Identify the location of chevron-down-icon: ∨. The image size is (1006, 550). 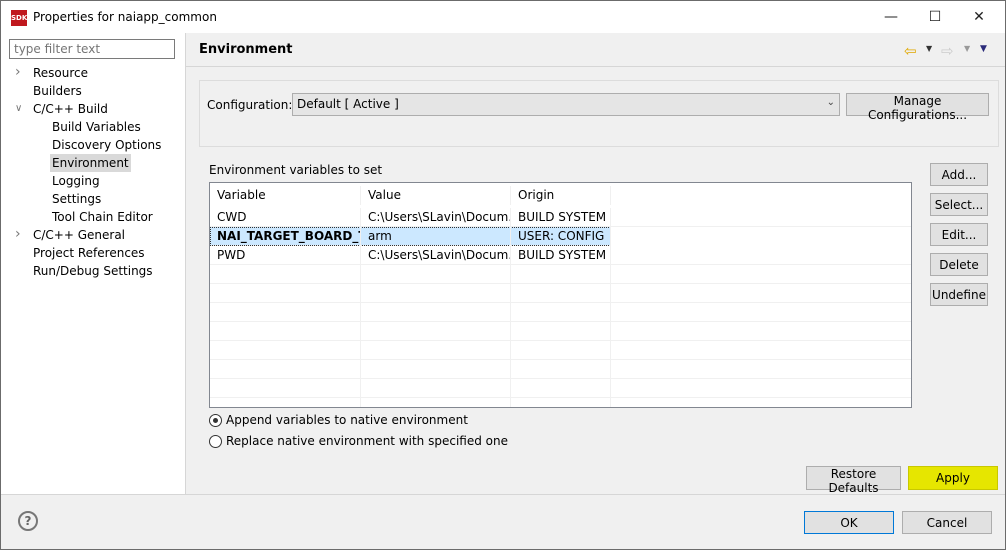
(18, 108).